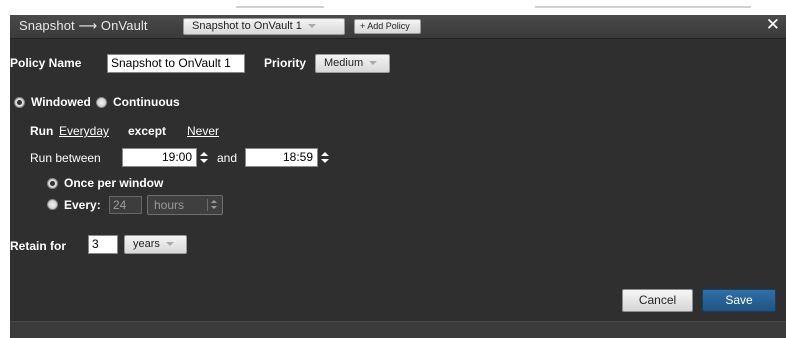 The height and width of the screenshot is (338, 786). I want to click on retention-unit-dropdown: years, so click(155, 244).